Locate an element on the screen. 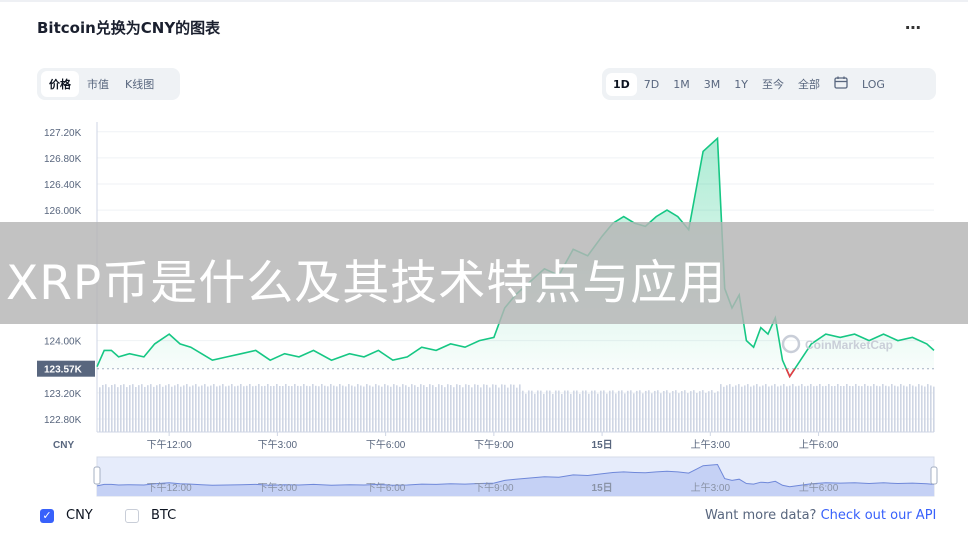 The image size is (968, 545). x-tick-label: 15日 is located at coordinates (602, 445).